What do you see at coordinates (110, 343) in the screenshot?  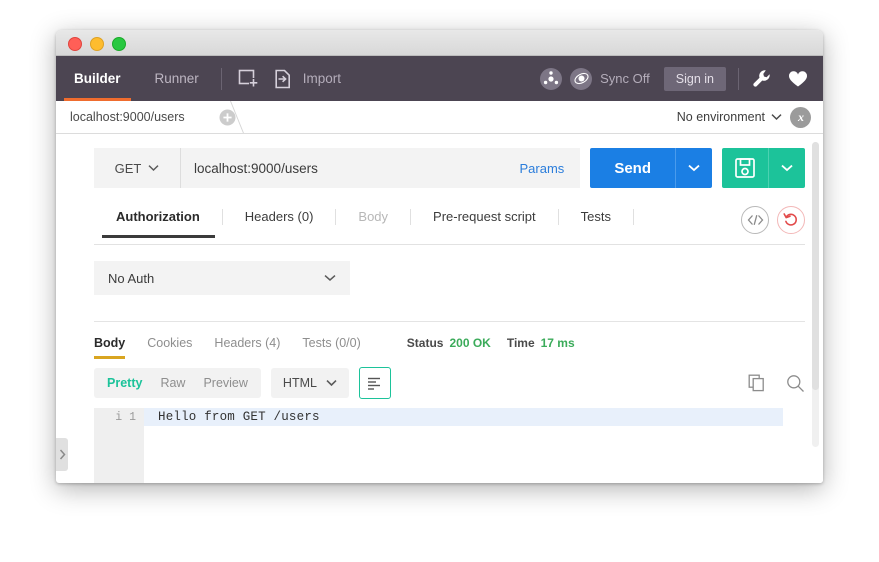 I see `response-tab-body-label: Body` at bounding box center [110, 343].